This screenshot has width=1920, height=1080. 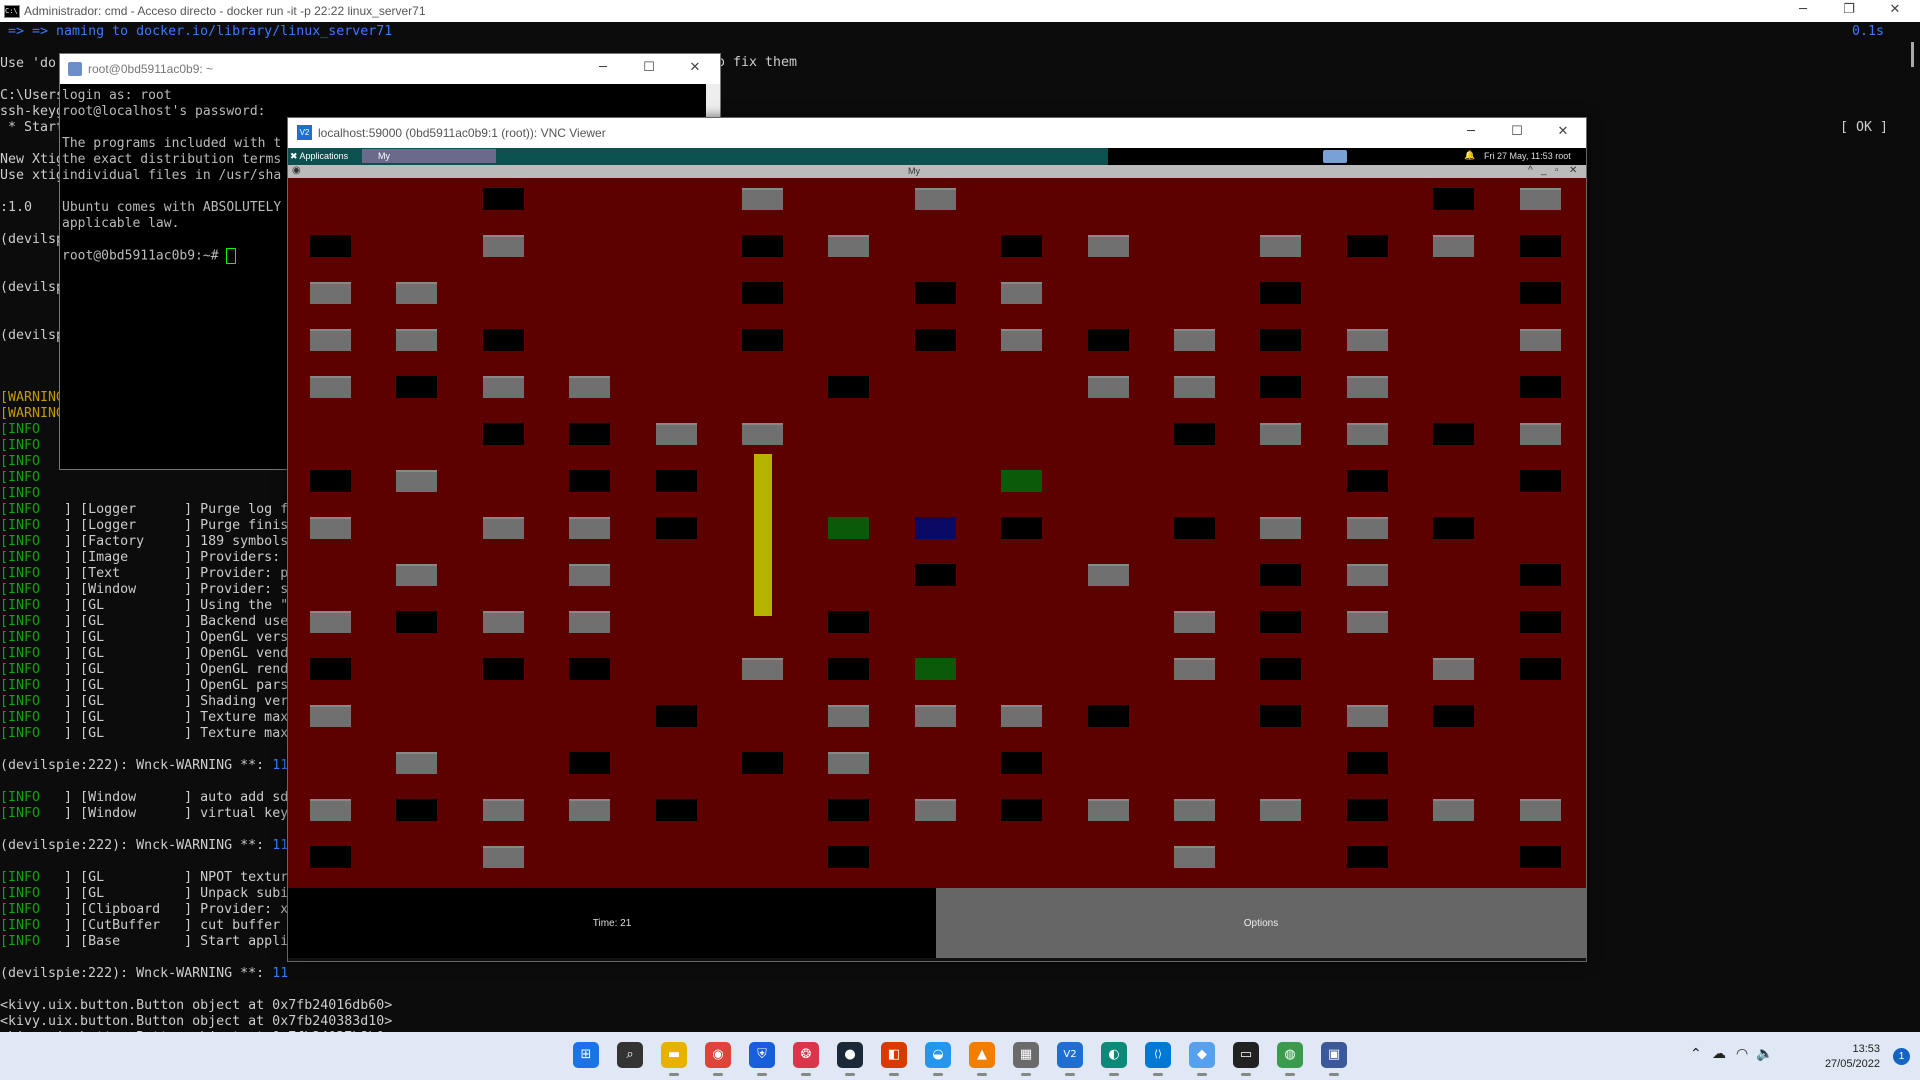 What do you see at coordinates (1469, 155) in the screenshot?
I see `notification-bell-icon: 🔔` at bounding box center [1469, 155].